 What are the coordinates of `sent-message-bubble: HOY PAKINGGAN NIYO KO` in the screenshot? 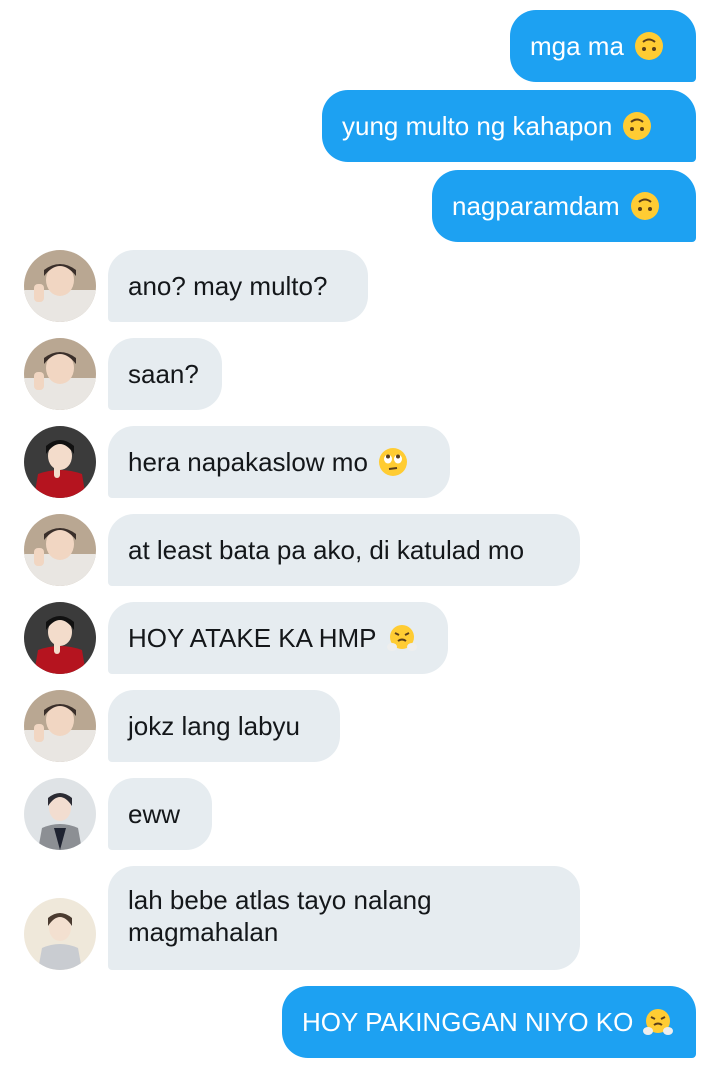 It's located at (489, 1022).